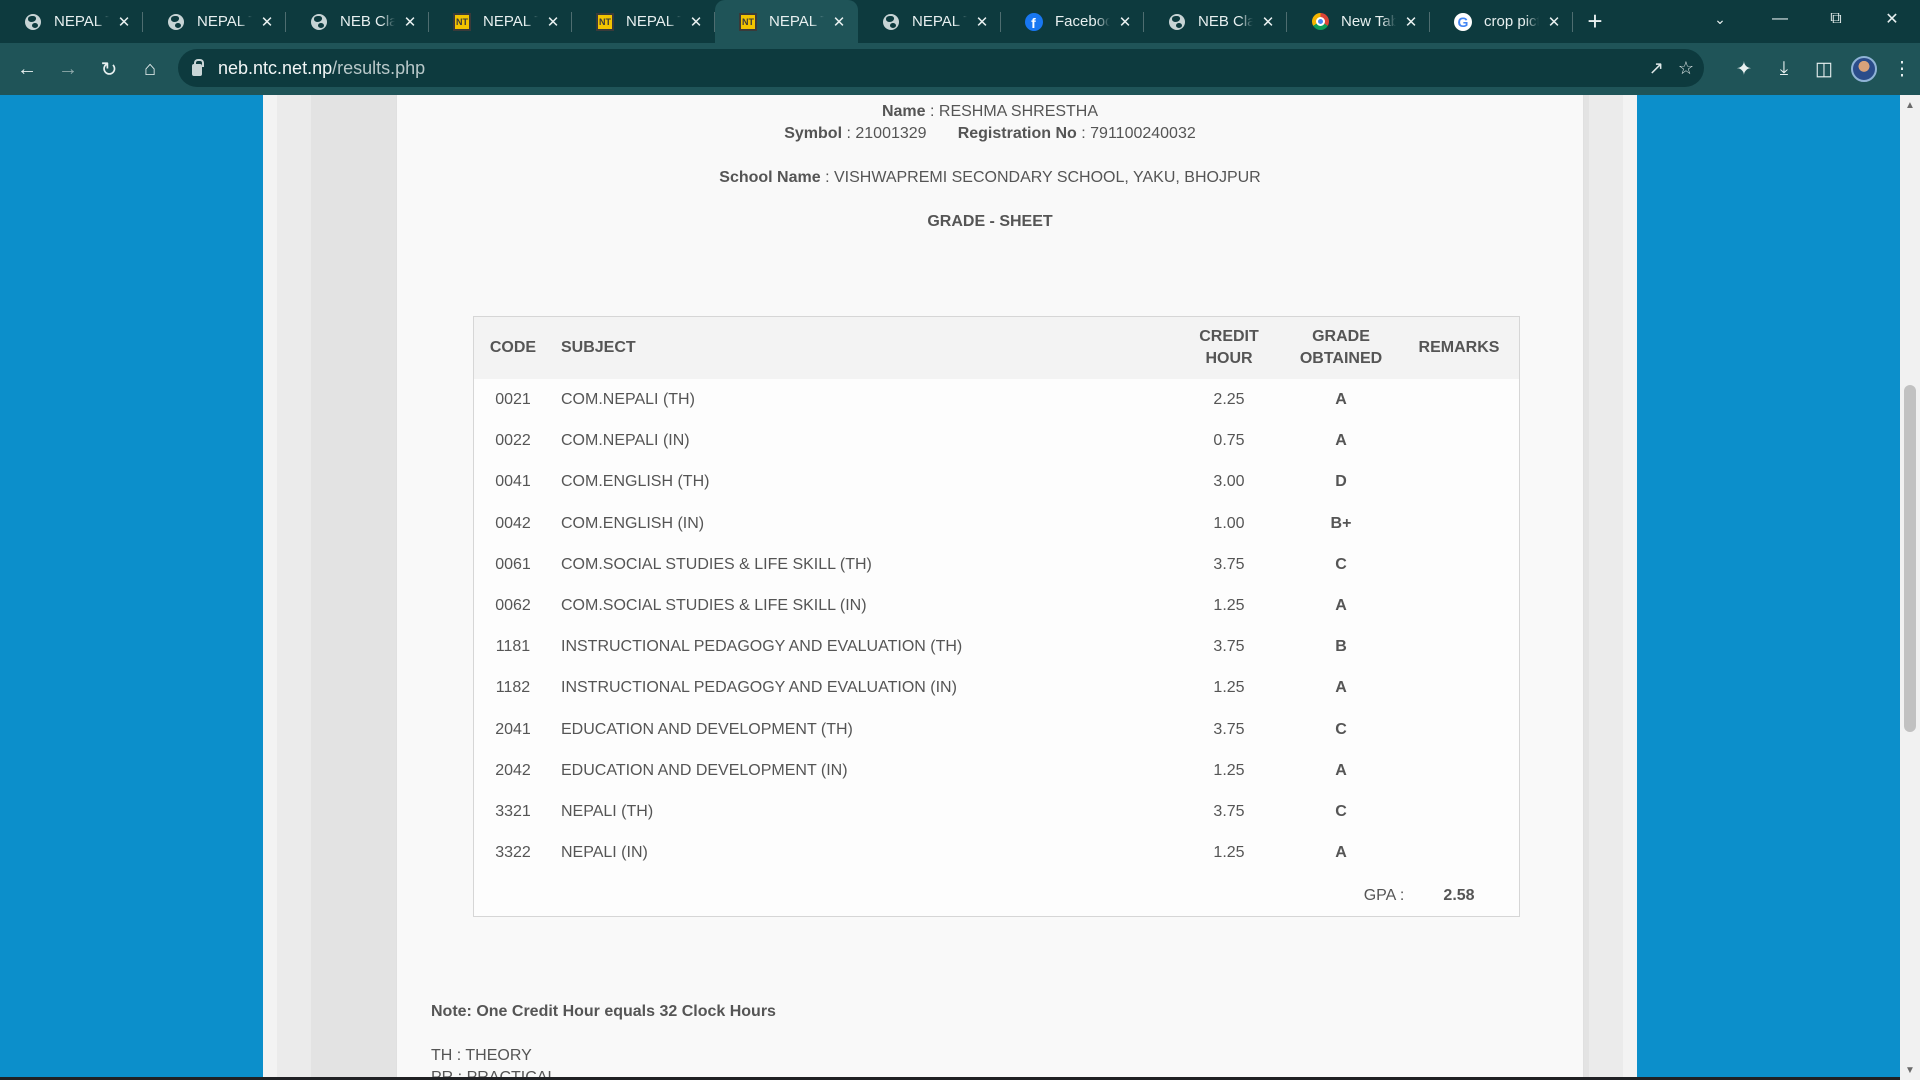 The width and height of the screenshot is (1920, 1080). Describe the element at coordinates (1780, 19) in the screenshot. I see `minimize-icon: —` at that location.